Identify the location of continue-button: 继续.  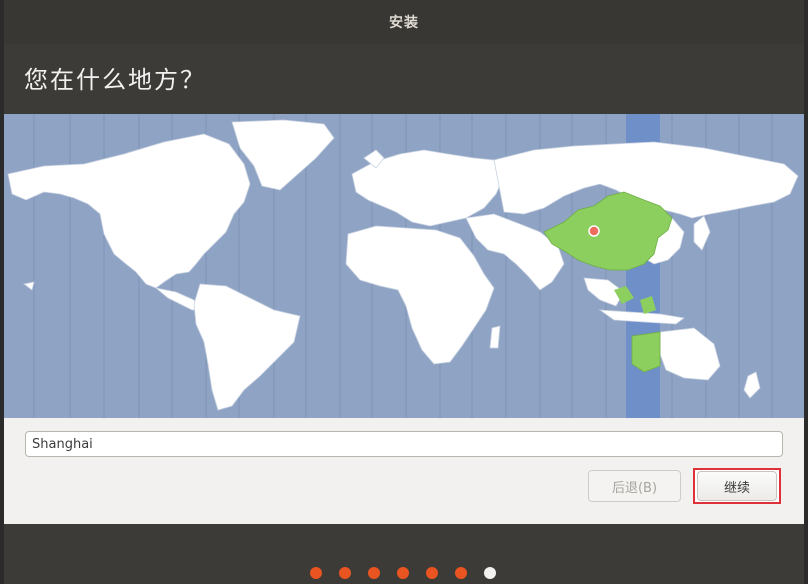
(737, 486).